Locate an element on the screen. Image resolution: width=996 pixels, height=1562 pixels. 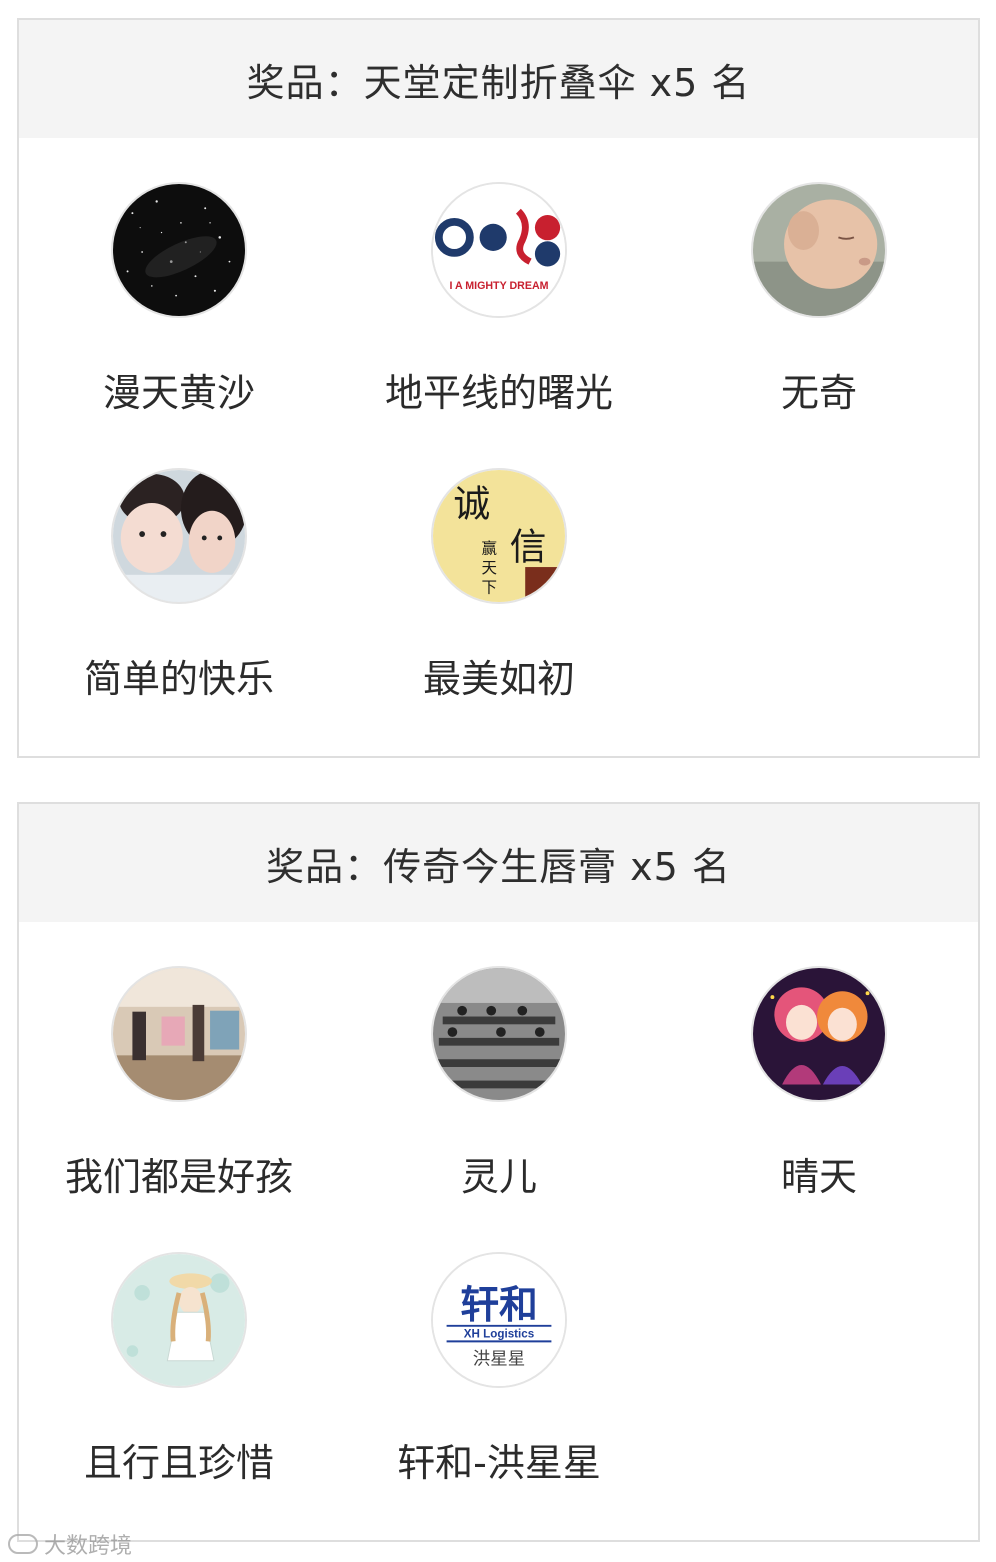
watermark: 大数跨境 is located at coordinates (70, 1544).